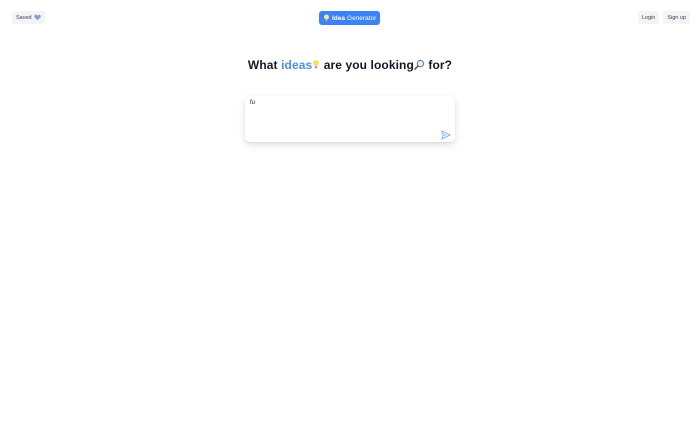 The image size is (700, 438). I want to click on headline-accent: ideas, so click(297, 65).